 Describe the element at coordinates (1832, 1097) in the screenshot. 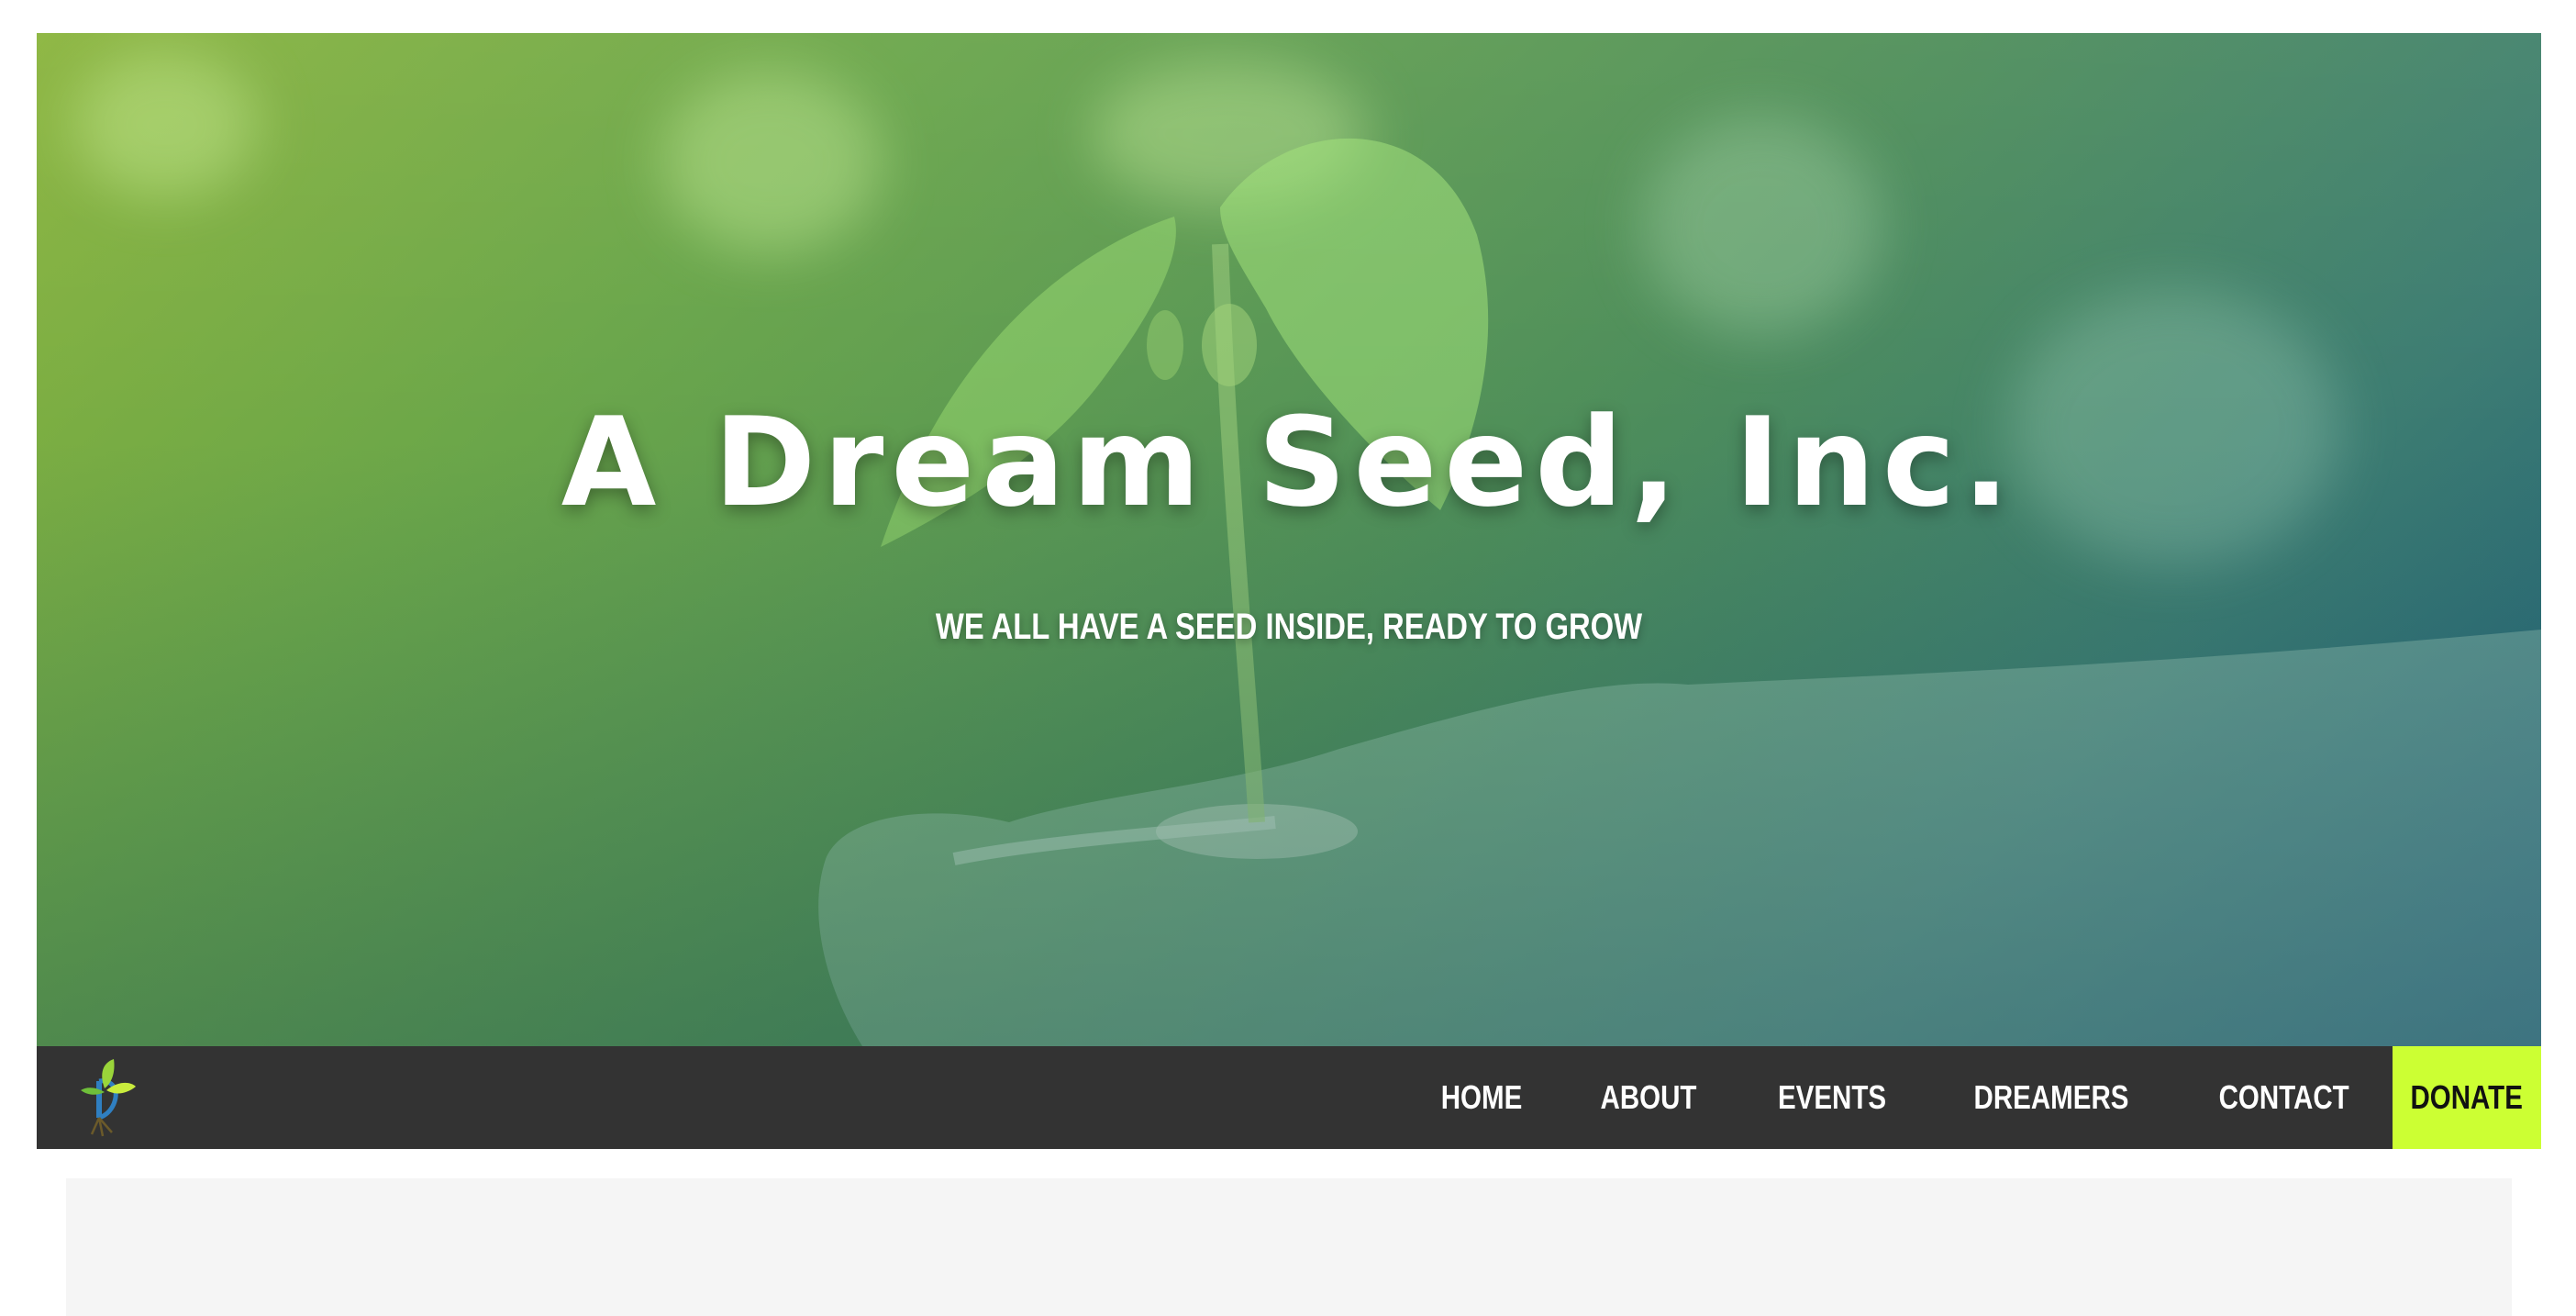

I see `nav-item-events: EVENTS` at that location.